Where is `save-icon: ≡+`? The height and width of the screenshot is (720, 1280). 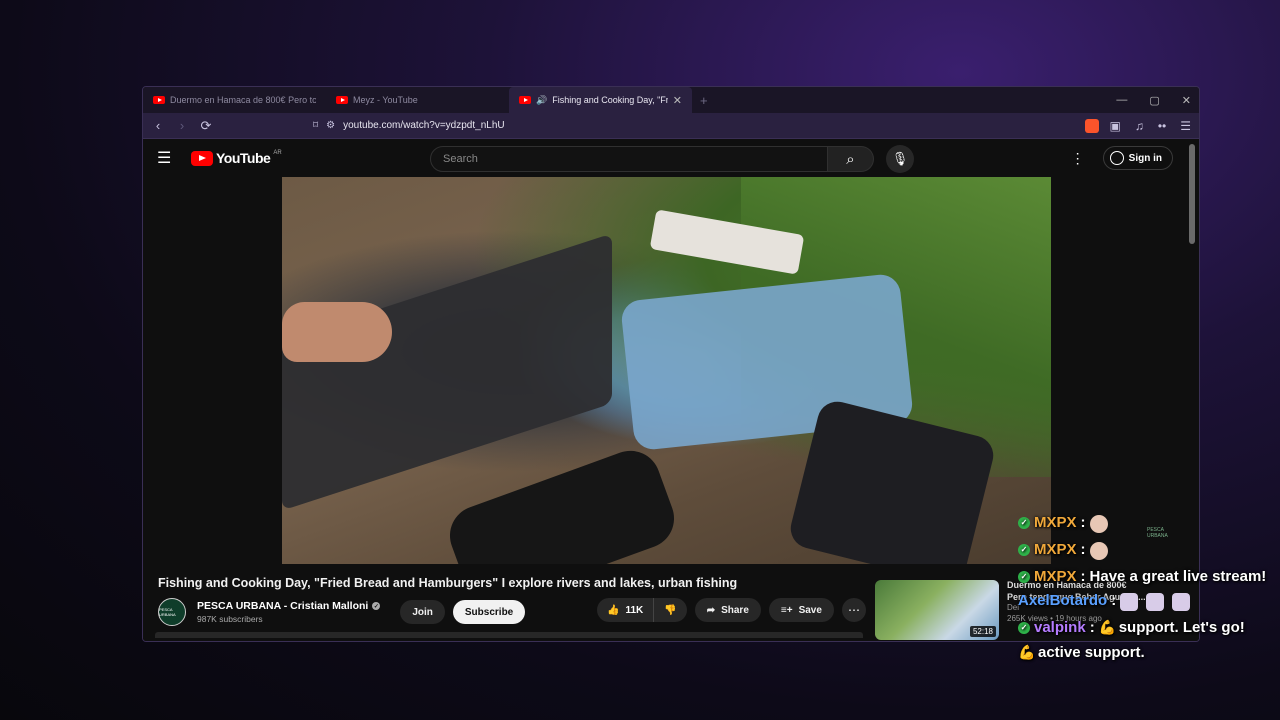
save-icon: ≡+ is located at coordinates (786, 610).